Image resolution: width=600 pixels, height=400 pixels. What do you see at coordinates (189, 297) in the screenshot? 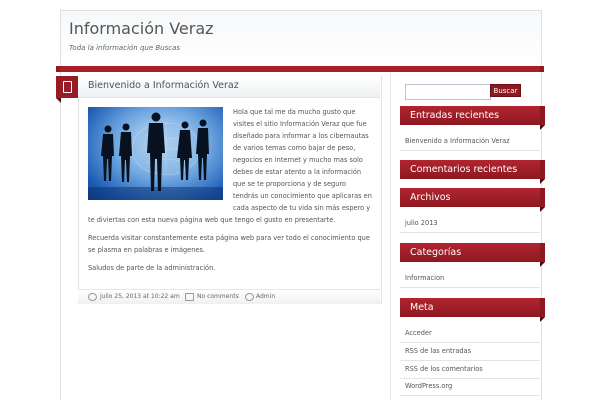
I see `comment-icon` at bounding box center [189, 297].